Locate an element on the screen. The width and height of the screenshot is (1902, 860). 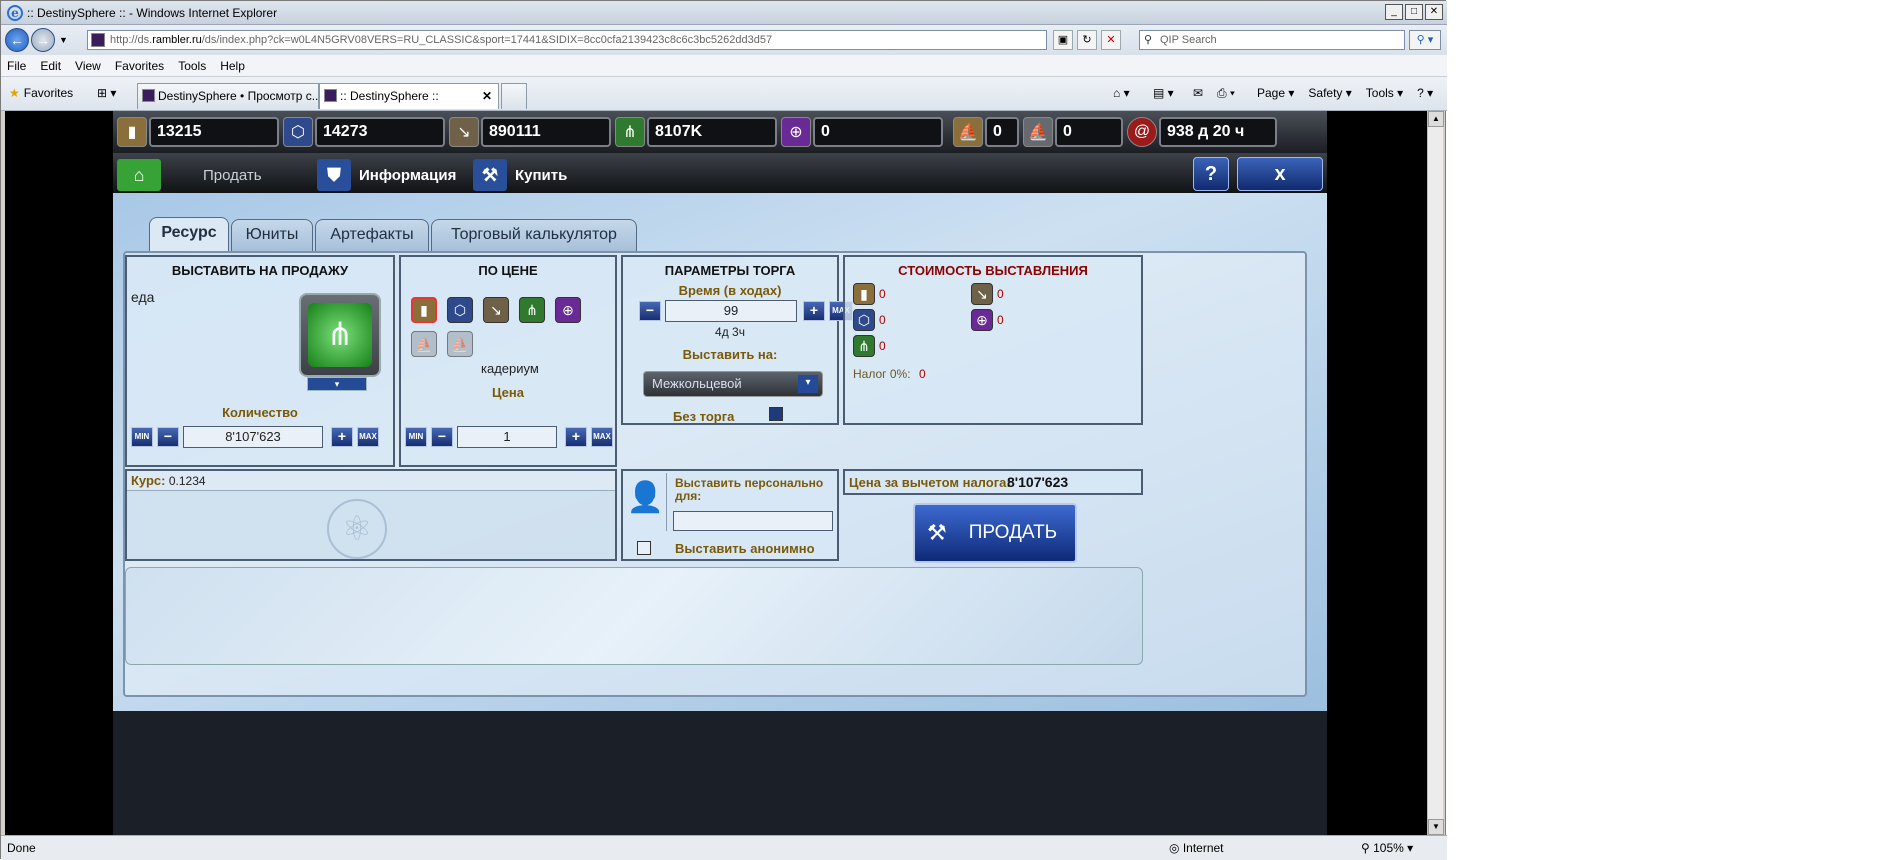
stop-icon: ✕ is located at coordinates (1111, 40).